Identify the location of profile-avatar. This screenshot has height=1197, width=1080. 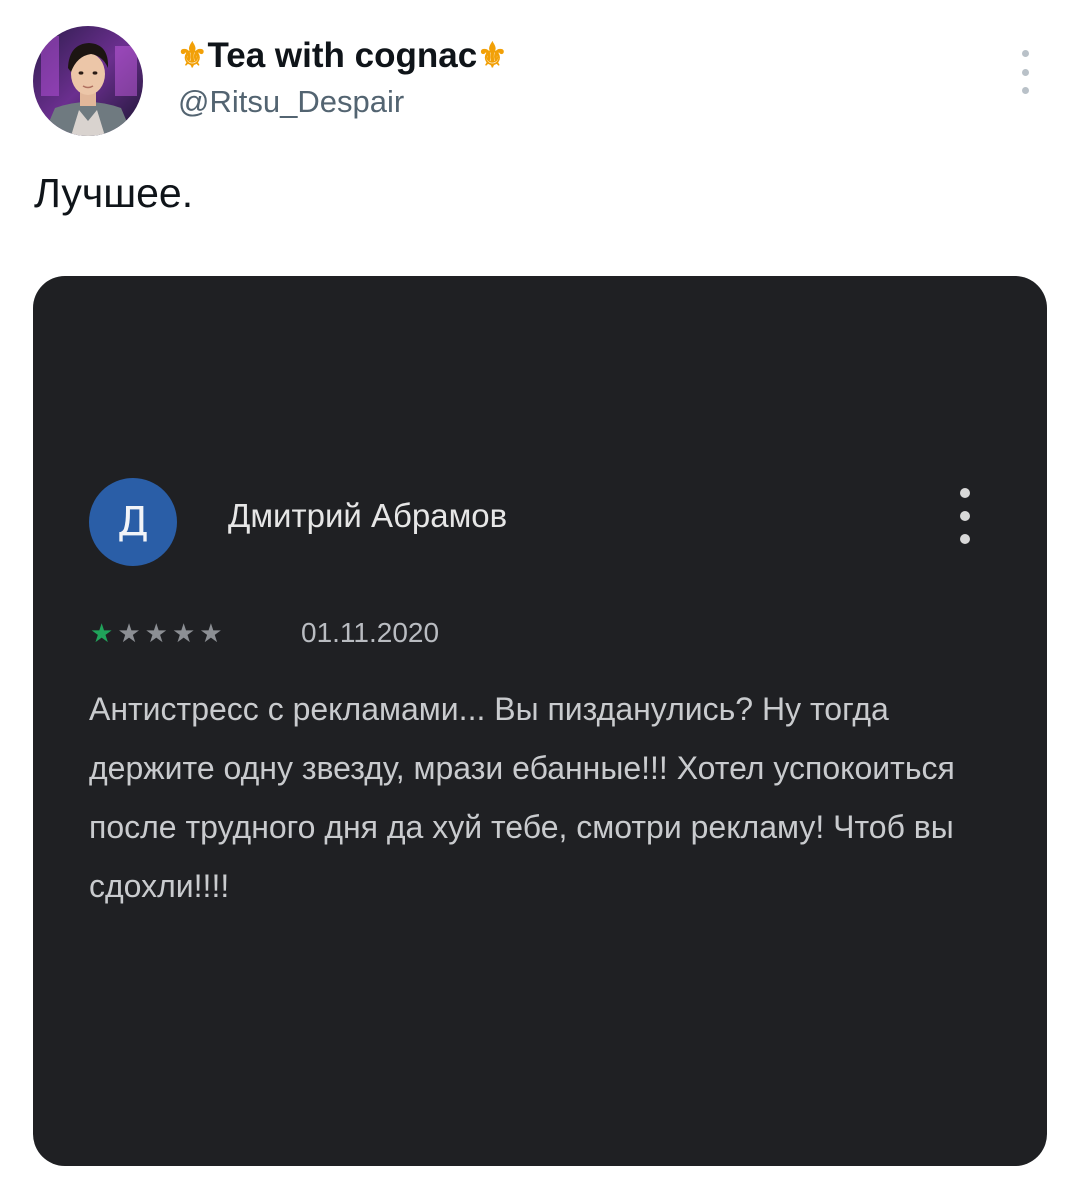
(88, 81).